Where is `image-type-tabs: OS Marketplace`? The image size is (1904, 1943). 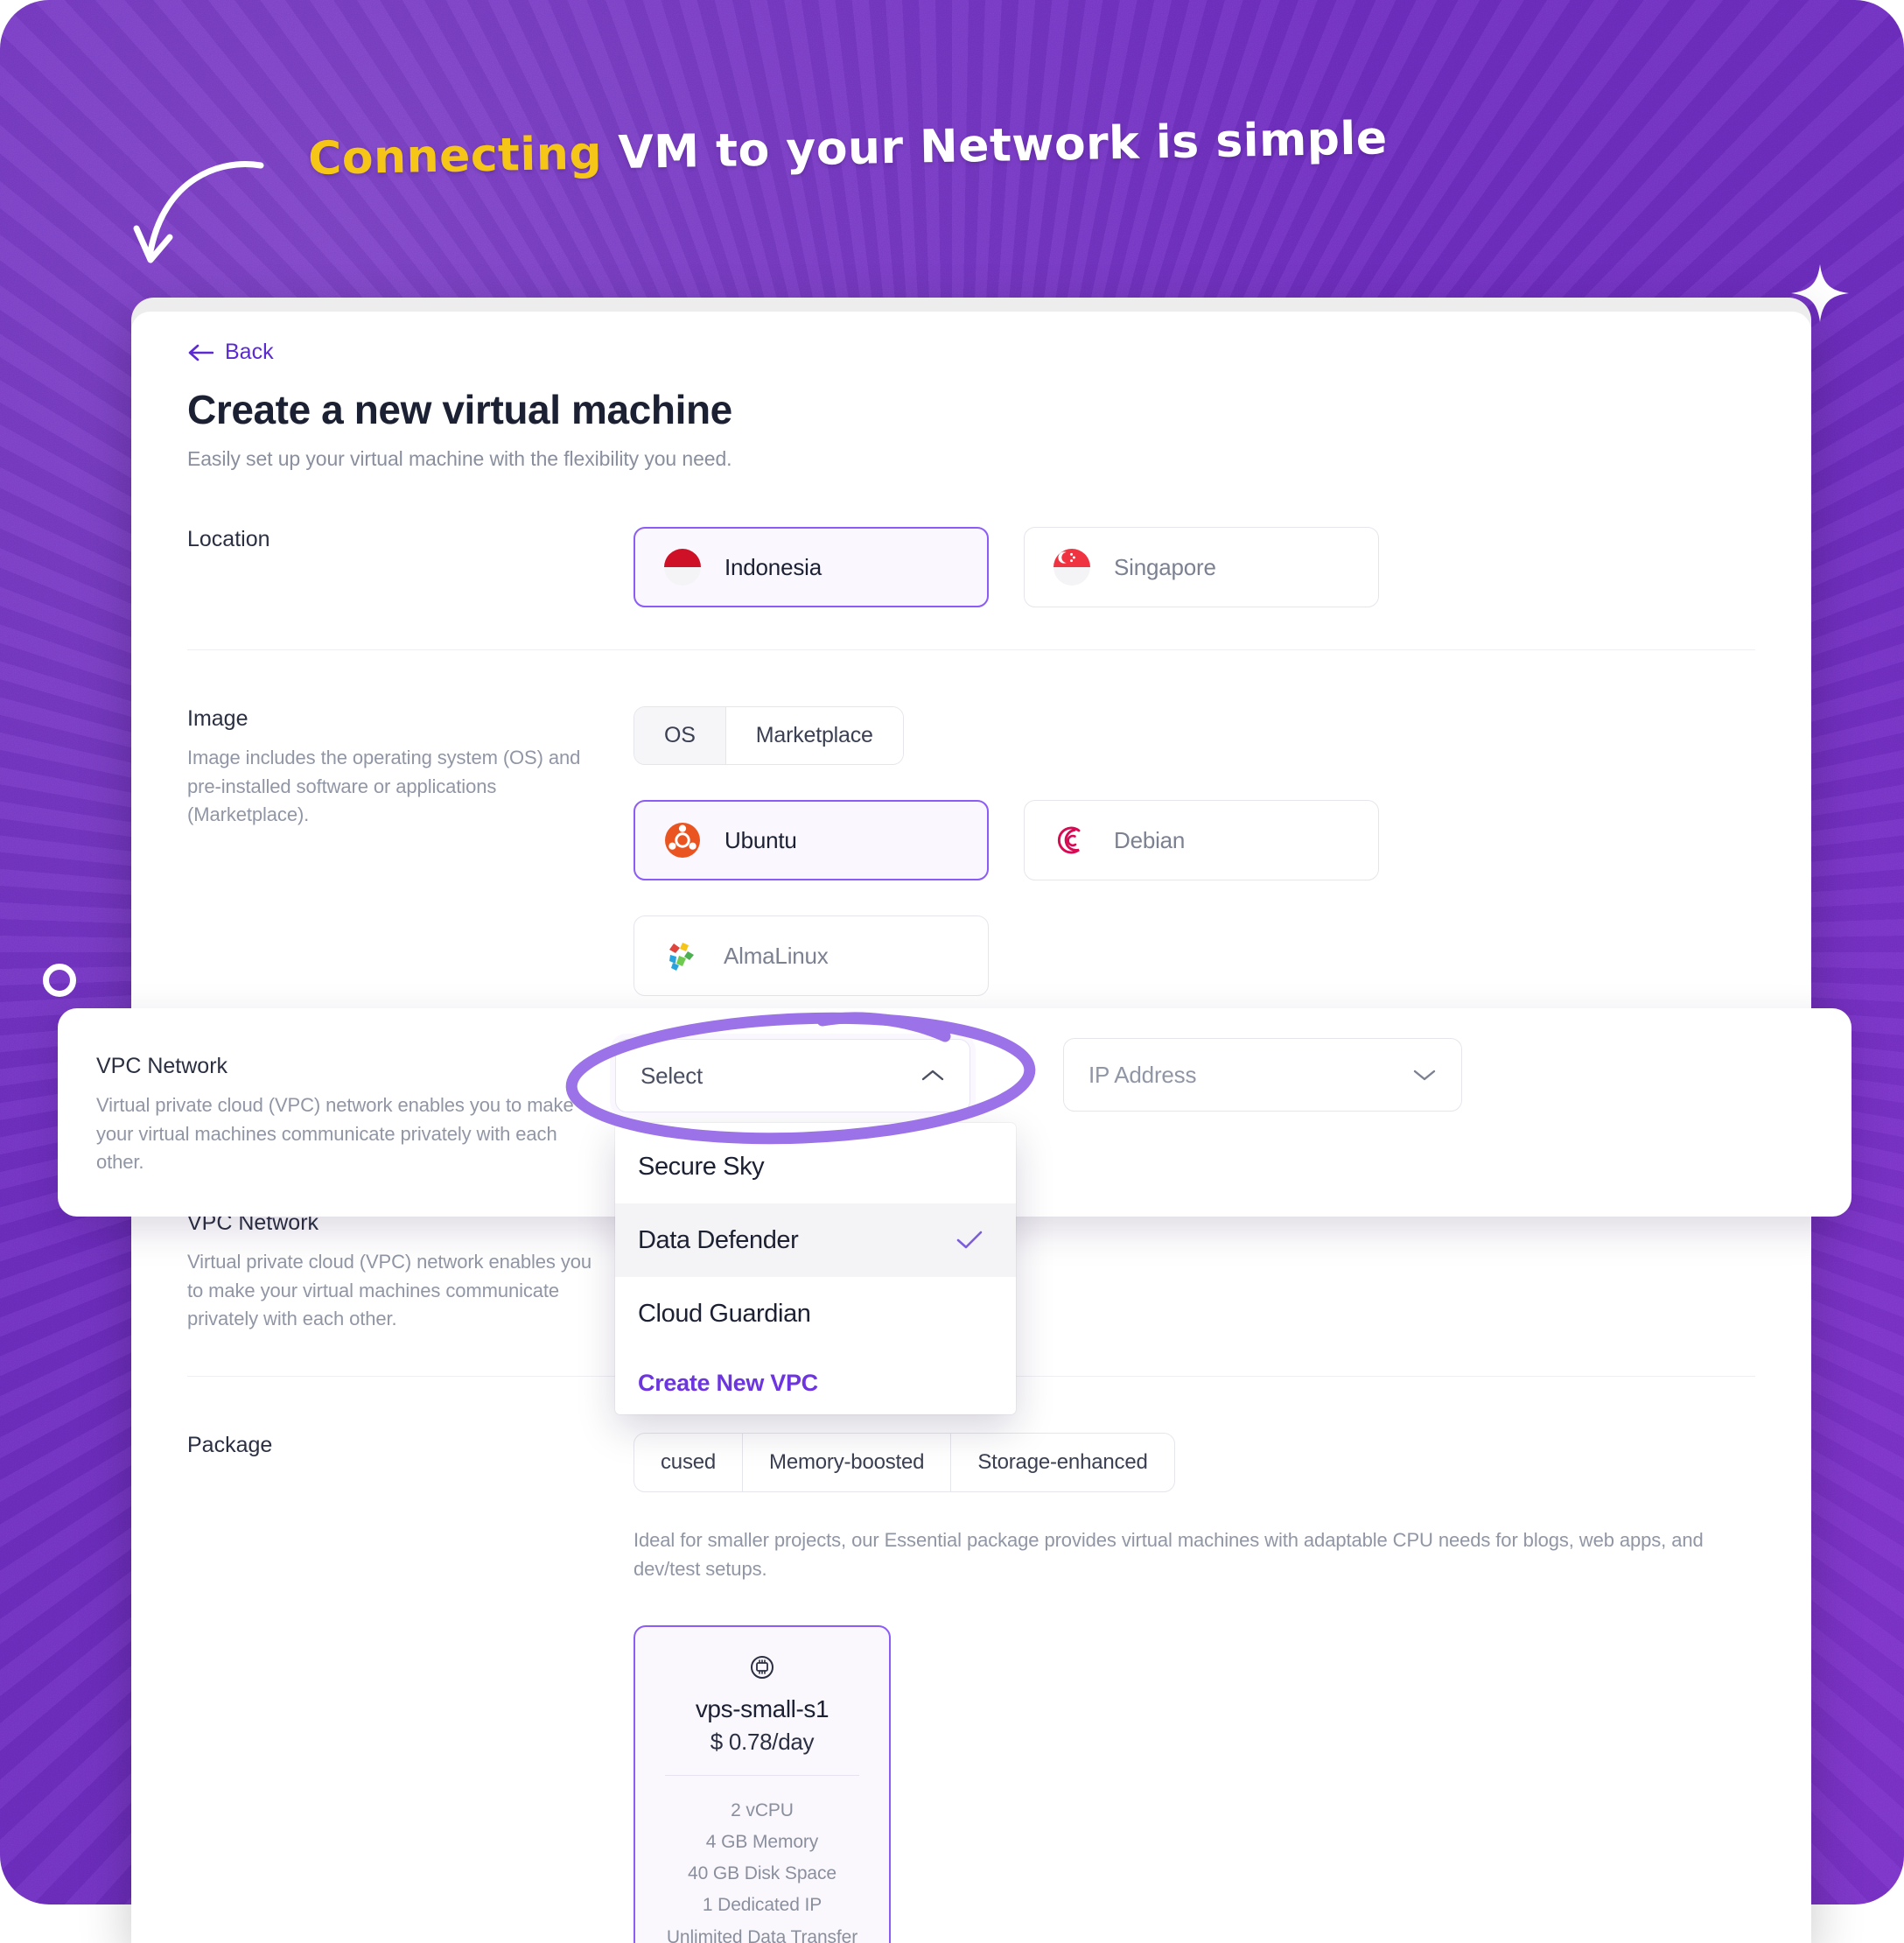
image-type-tabs: OS Marketplace is located at coordinates (769, 736).